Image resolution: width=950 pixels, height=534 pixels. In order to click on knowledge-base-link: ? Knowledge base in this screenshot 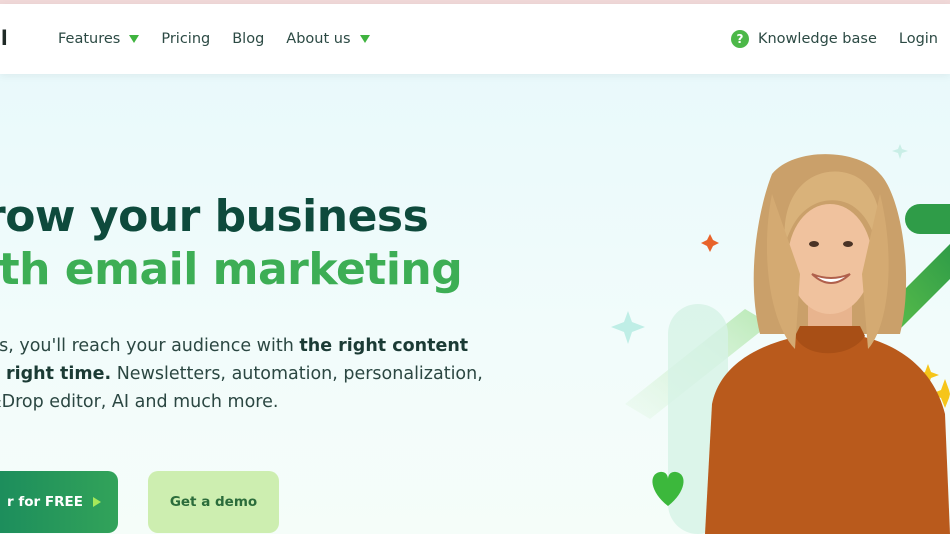, I will do `click(803, 39)`.